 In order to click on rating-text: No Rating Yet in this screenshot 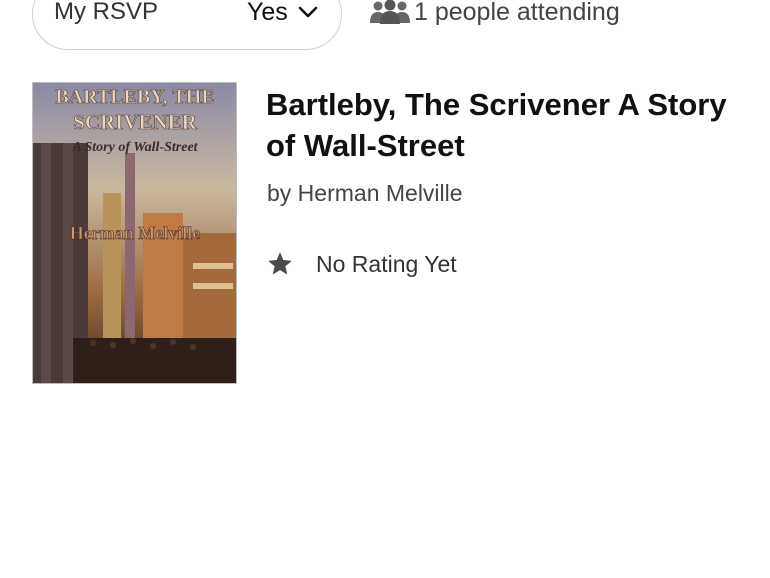, I will do `click(386, 264)`.